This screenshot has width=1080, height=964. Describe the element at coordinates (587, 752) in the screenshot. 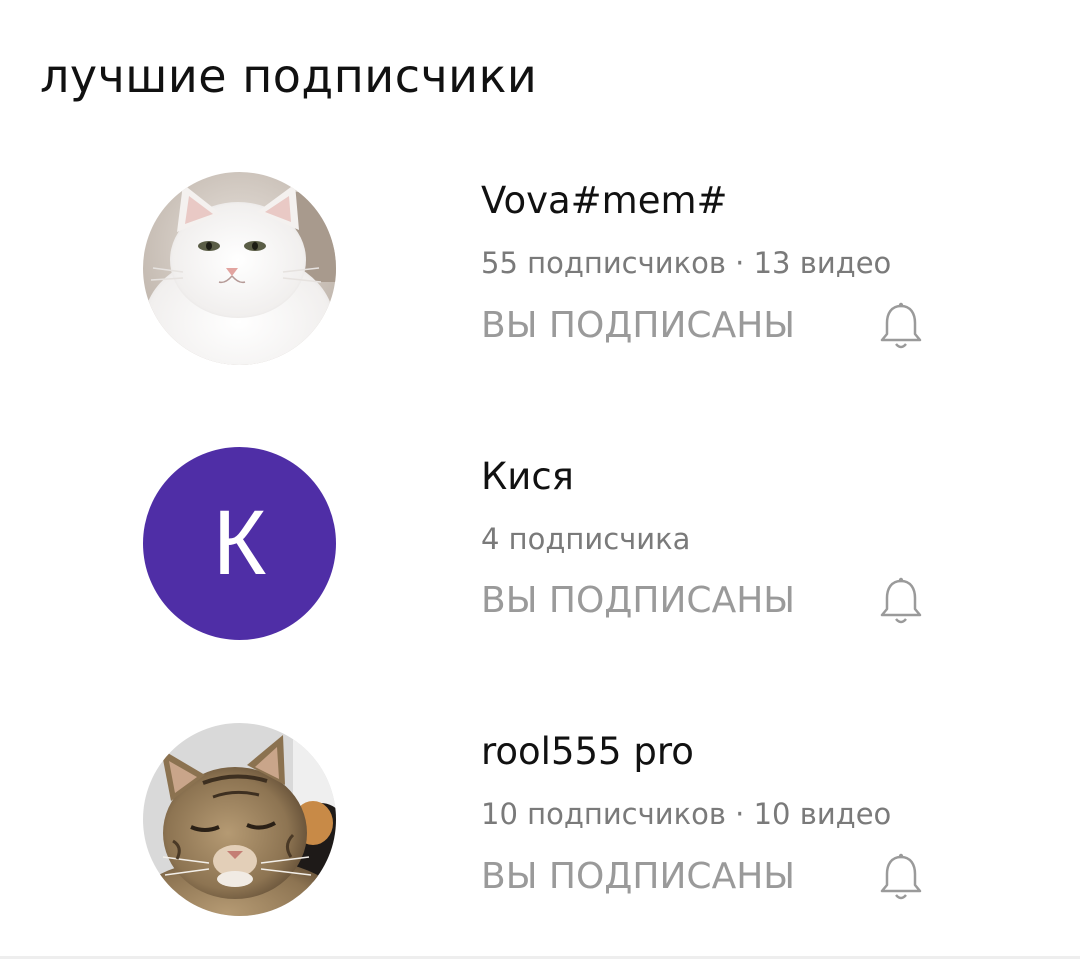

I see `channel-name: rool555 pro` at that location.